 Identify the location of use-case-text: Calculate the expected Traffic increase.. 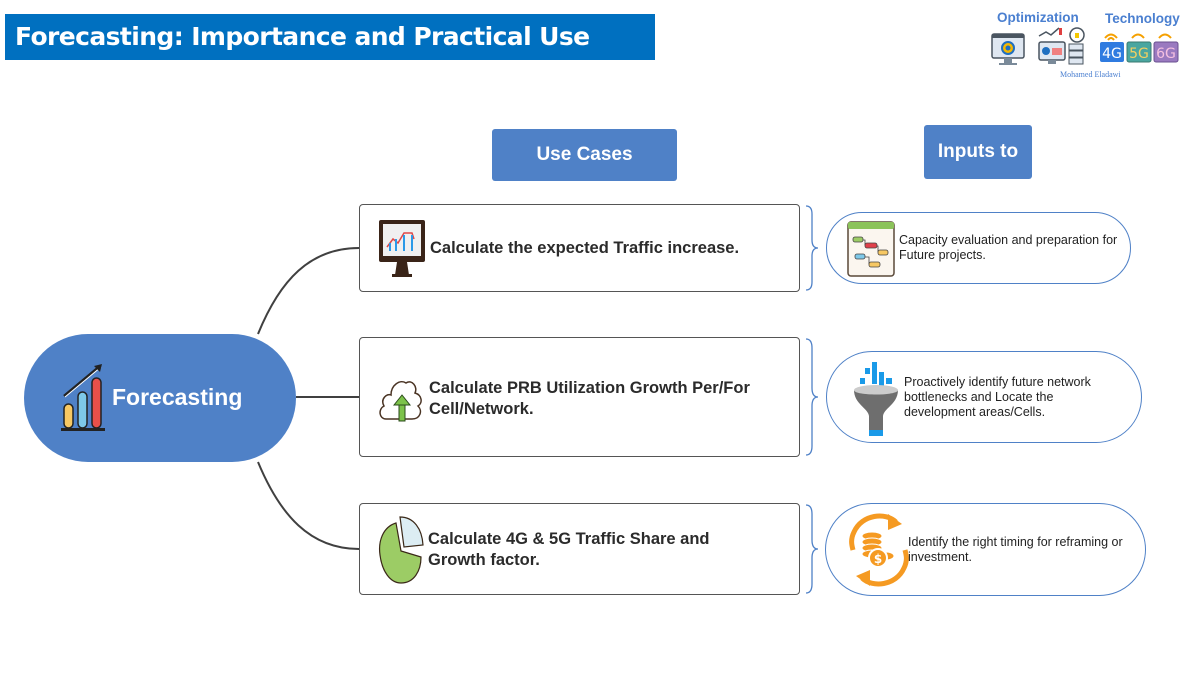
(585, 248).